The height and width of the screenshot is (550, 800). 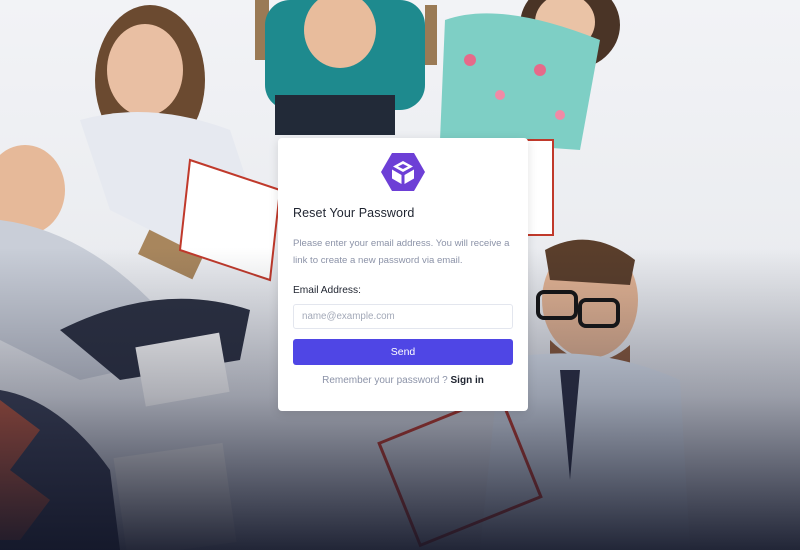 I want to click on remember-password-text: Remember your password ?, so click(x=385, y=380).